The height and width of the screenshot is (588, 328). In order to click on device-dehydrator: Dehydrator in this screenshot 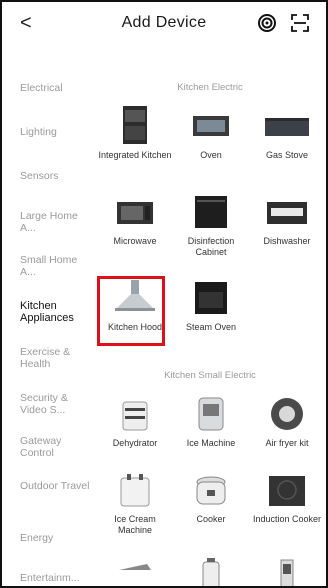, I will do `click(135, 421)`.